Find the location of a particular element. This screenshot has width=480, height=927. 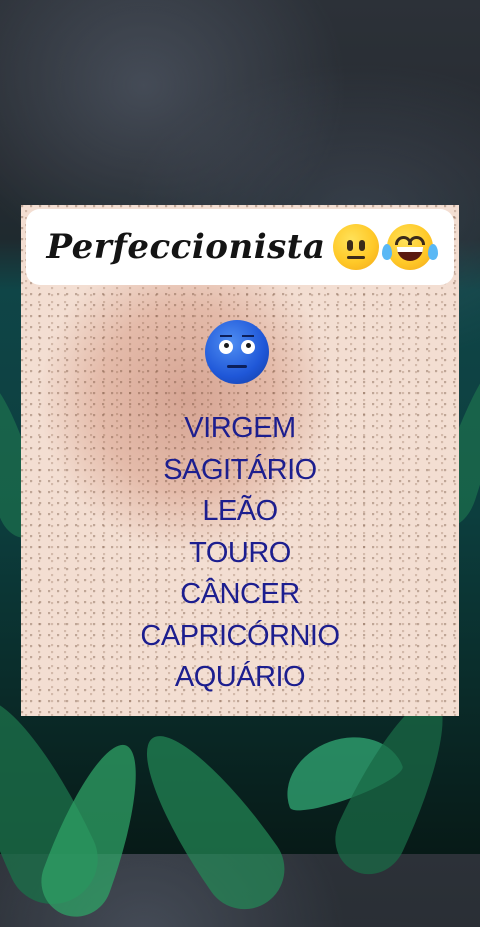

zodiac-sign: AQUÁRIO is located at coordinates (240, 677).